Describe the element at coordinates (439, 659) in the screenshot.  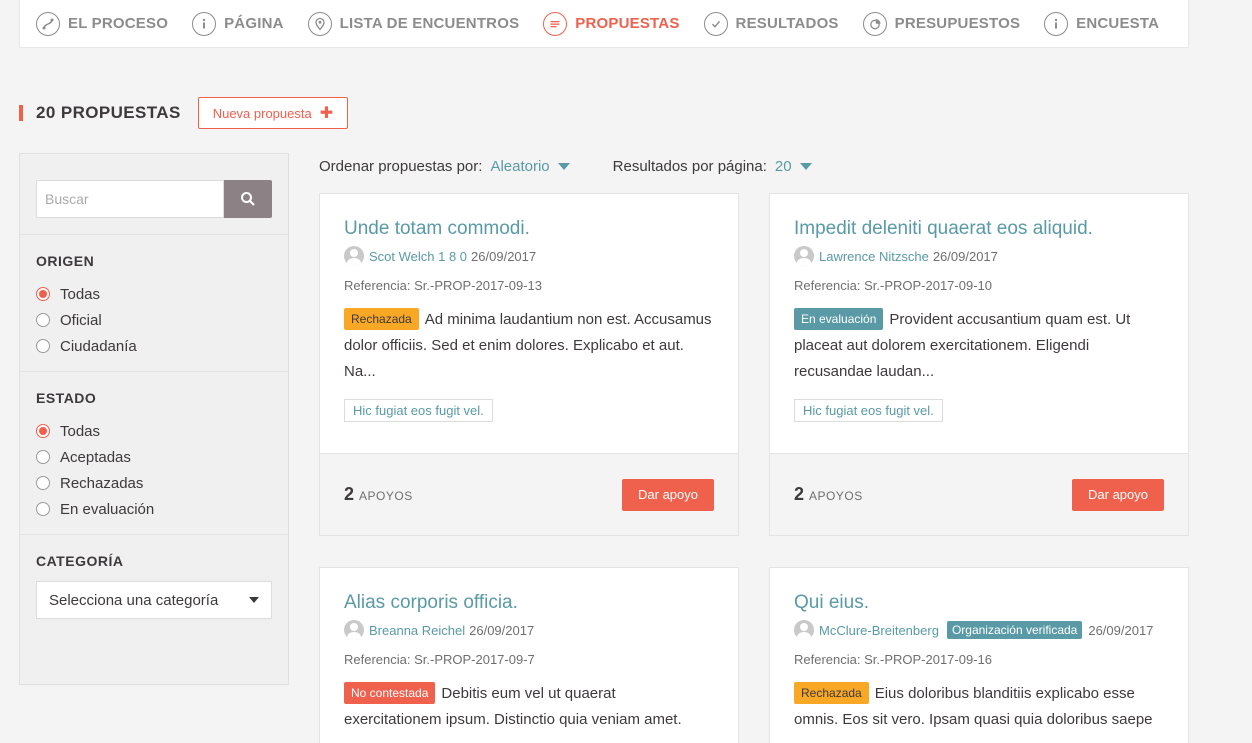
I see `proposal-reference: Referencia: Sr.-PROP-2017-09-7` at that location.